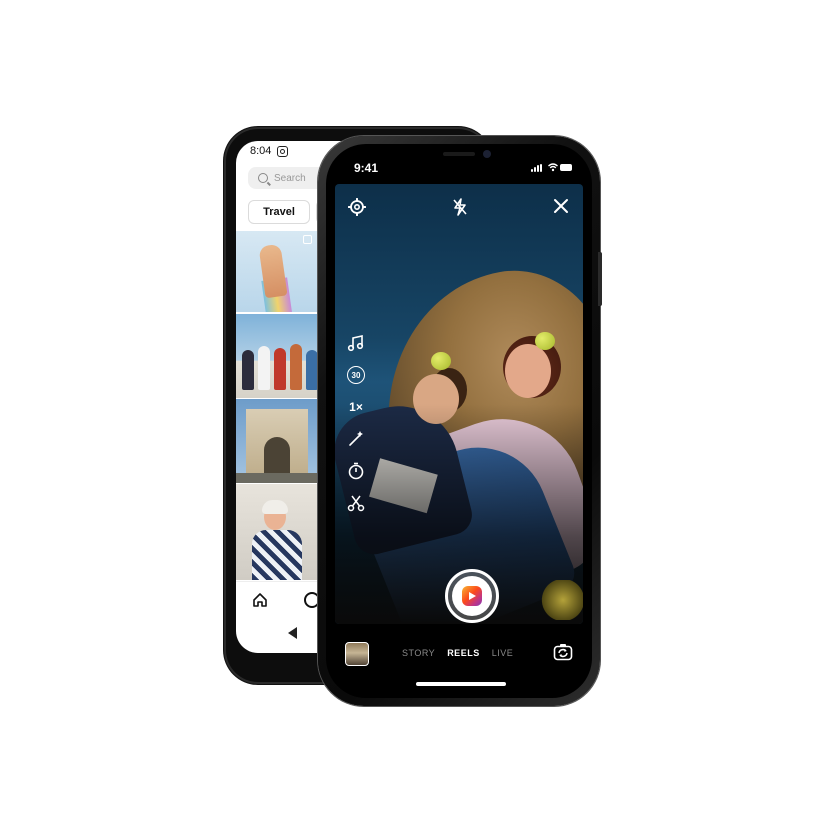 The height and width of the screenshot is (820, 820). What do you see at coordinates (277, 478) in the screenshot?
I see `tile-photo-ground` at bounding box center [277, 478].